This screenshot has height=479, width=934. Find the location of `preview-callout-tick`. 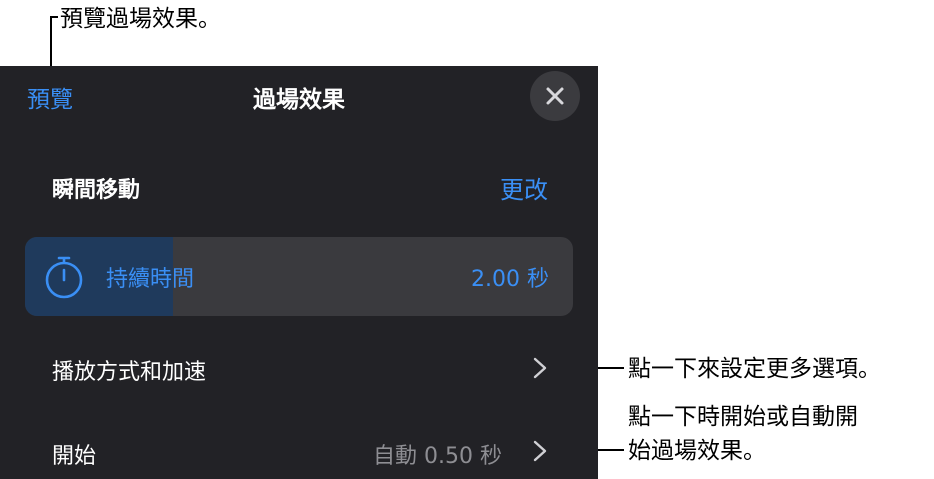

preview-callout-tick is located at coordinates (54, 17).